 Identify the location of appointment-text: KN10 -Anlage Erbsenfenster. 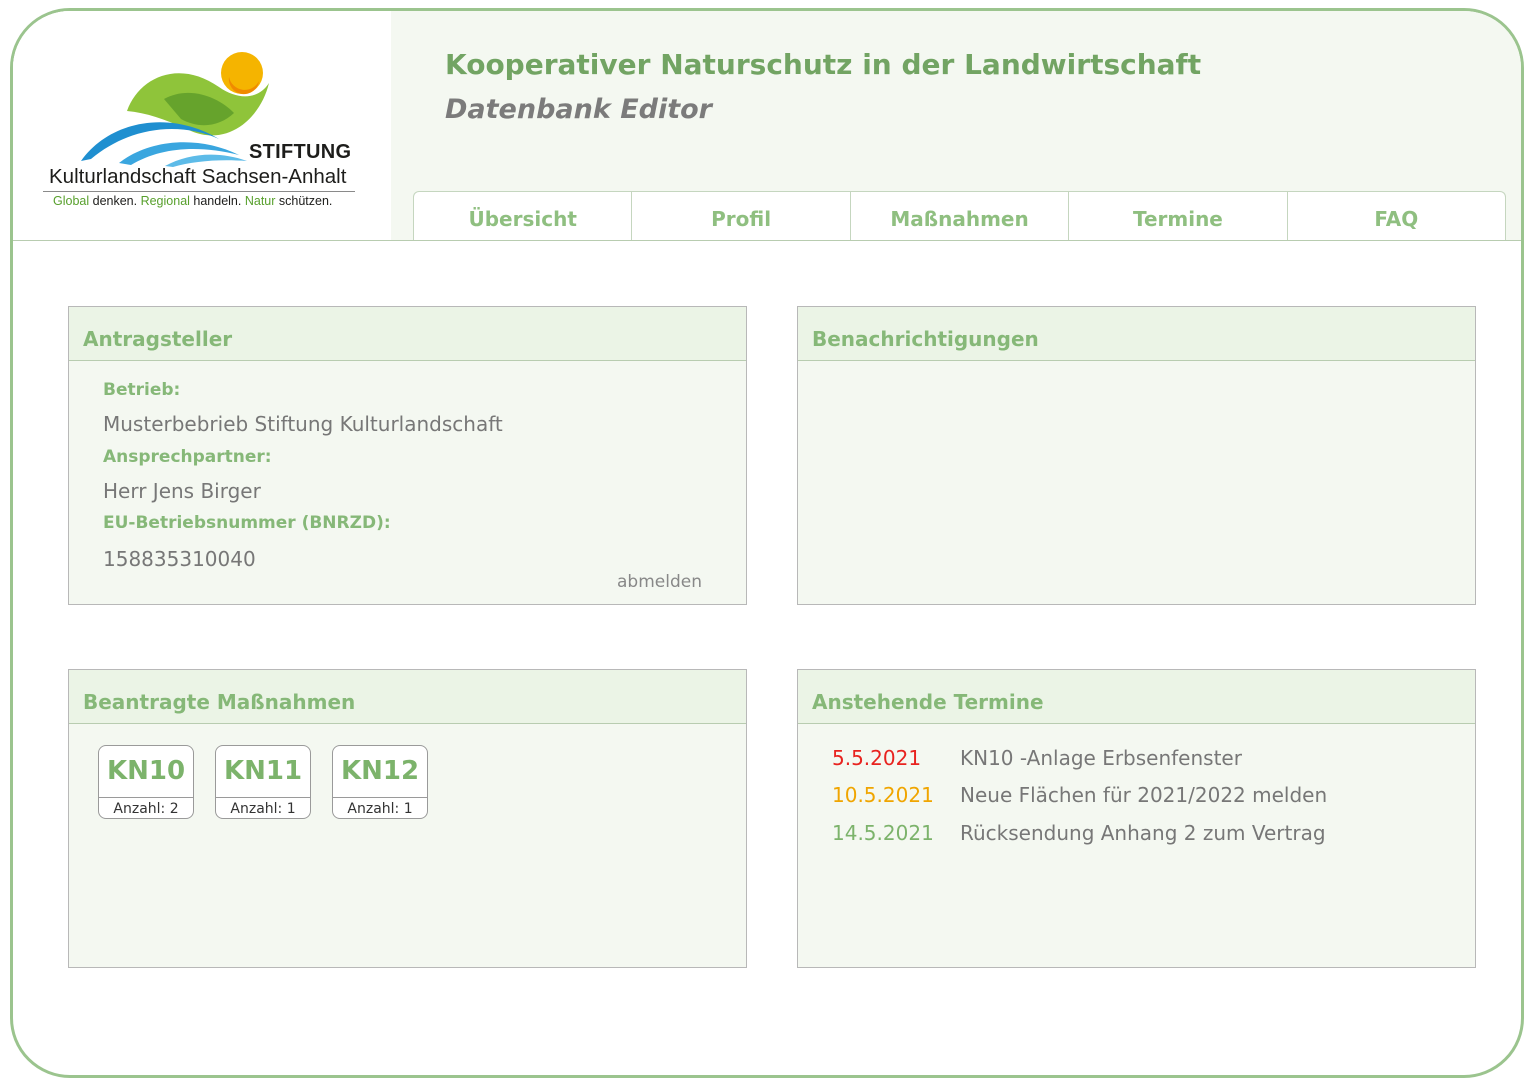
(1101, 758).